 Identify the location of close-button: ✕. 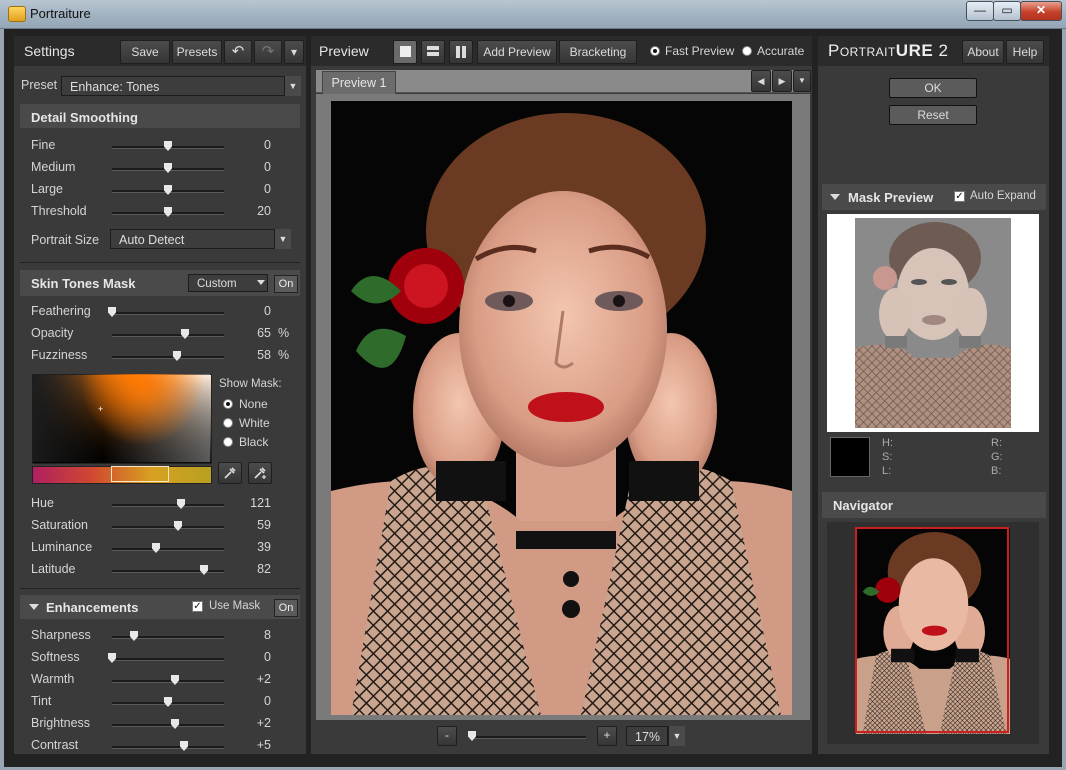
(1041, 11).